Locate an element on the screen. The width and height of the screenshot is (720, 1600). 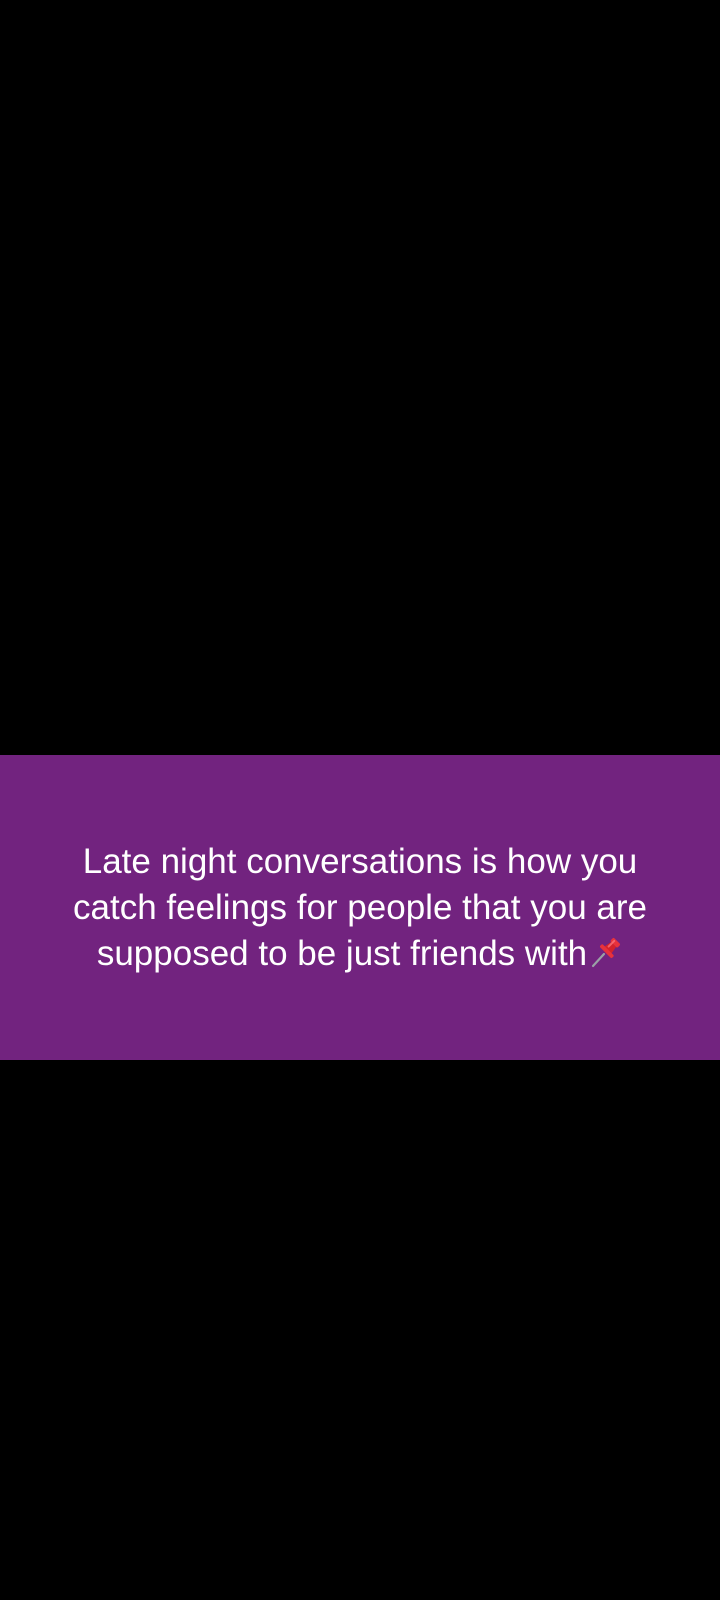
caption-line-3-wrap: supposed to be just friends with is located at coordinates (360, 954).